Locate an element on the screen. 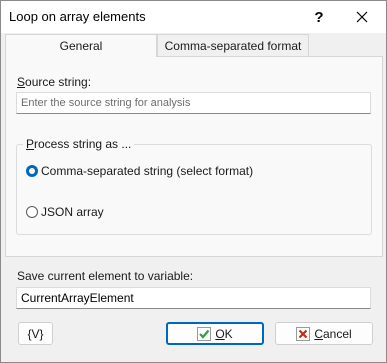  variable-button-label: {V} is located at coordinates (35, 333).